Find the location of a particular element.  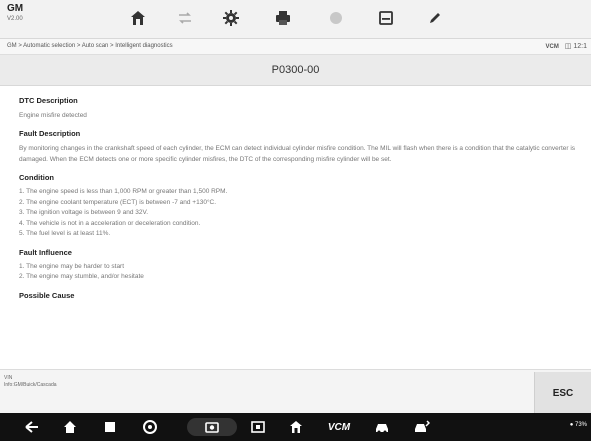

garage-home-icon is located at coordinates (296, 427).